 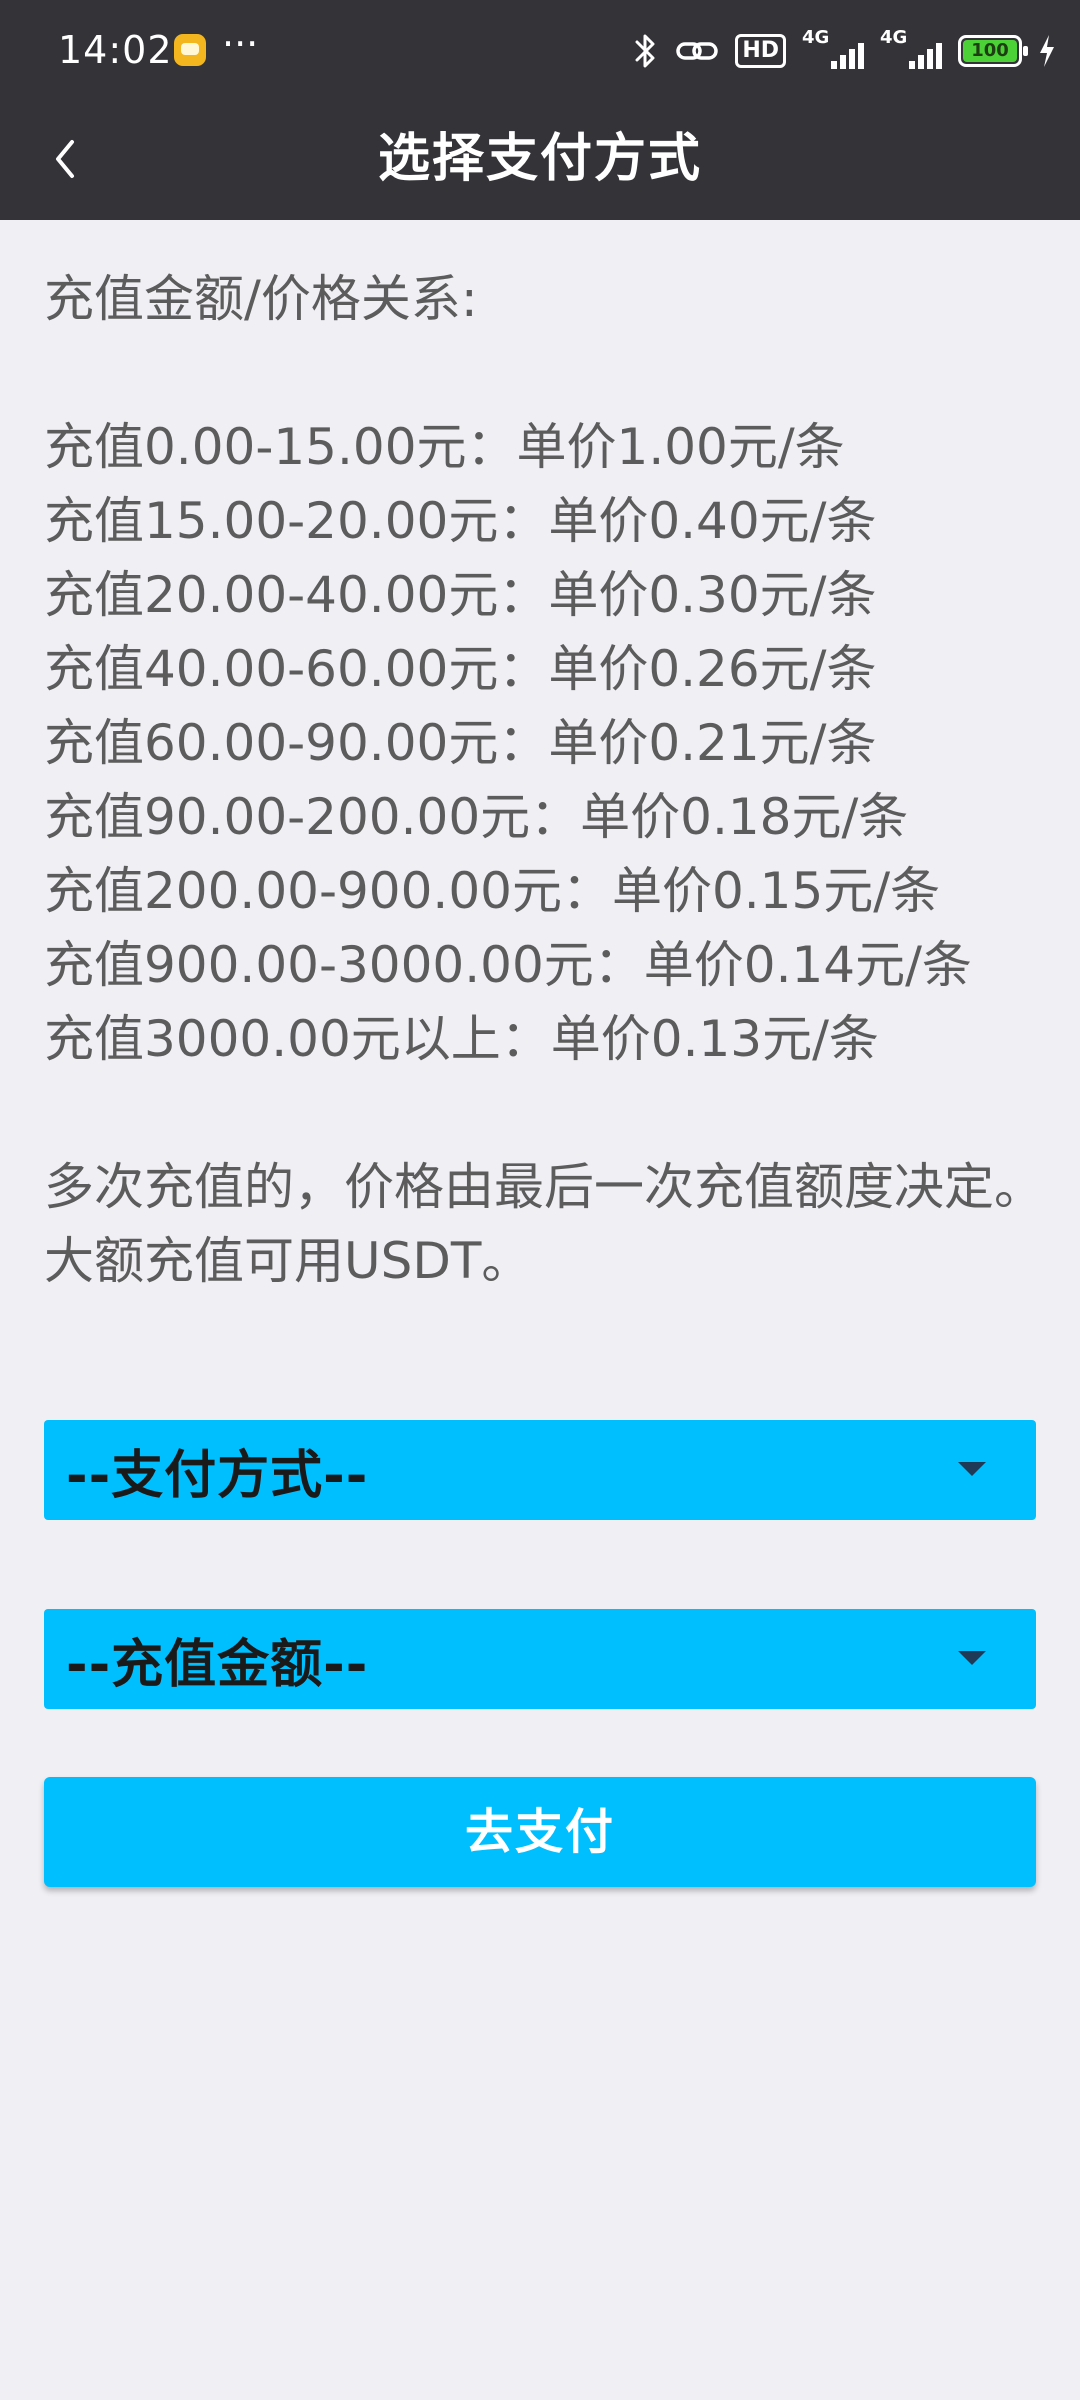 What do you see at coordinates (540, 1470) in the screenshot?
I see `payment-method-select: --支付方式--` at bounding box center [540, 1470].